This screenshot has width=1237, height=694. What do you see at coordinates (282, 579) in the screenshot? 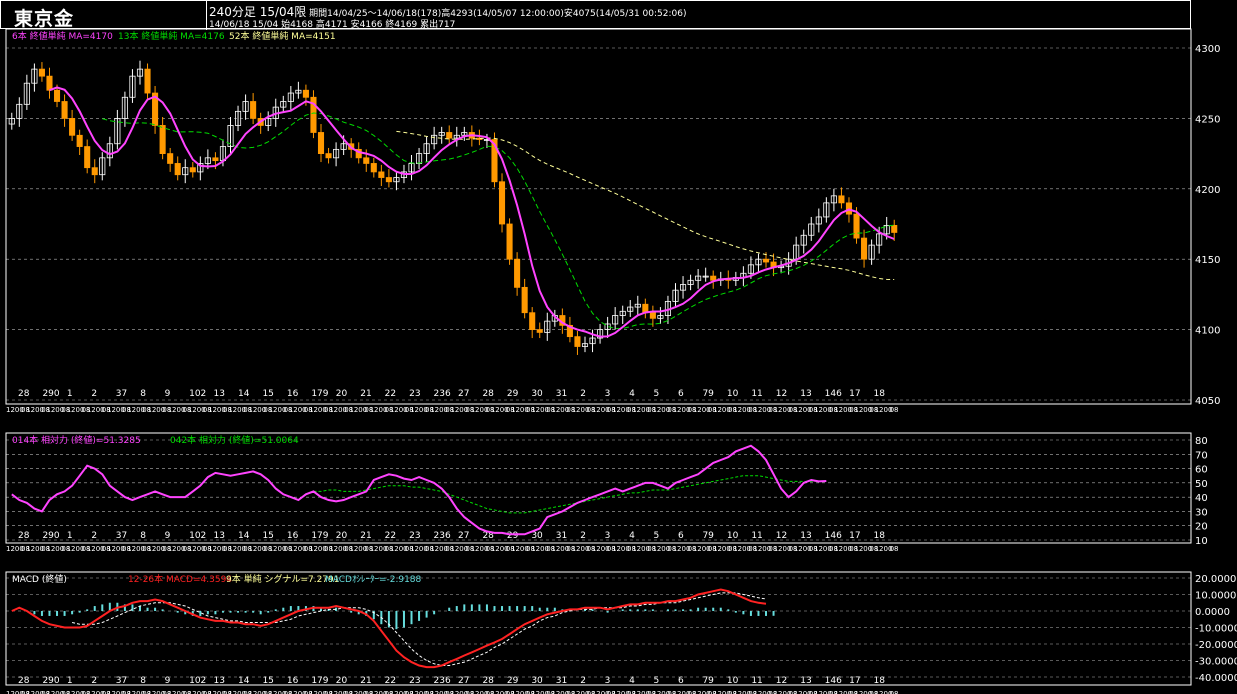
I see `legend-entry: 9本 単純 シグナル=7.2791` at bounding box center [282, 579].